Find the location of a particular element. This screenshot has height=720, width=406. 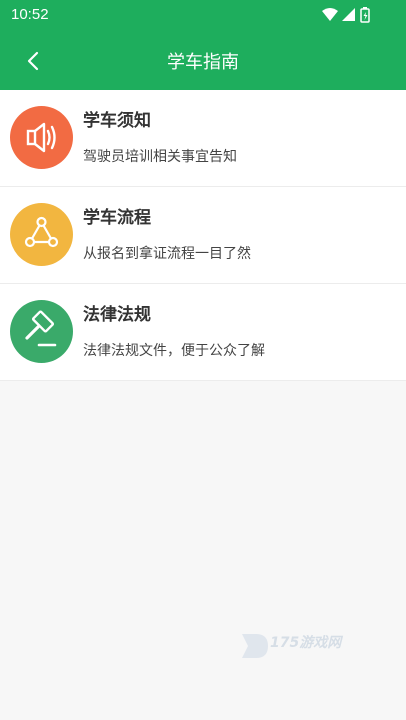

wifi-icon is located at coordinates (330, 14).